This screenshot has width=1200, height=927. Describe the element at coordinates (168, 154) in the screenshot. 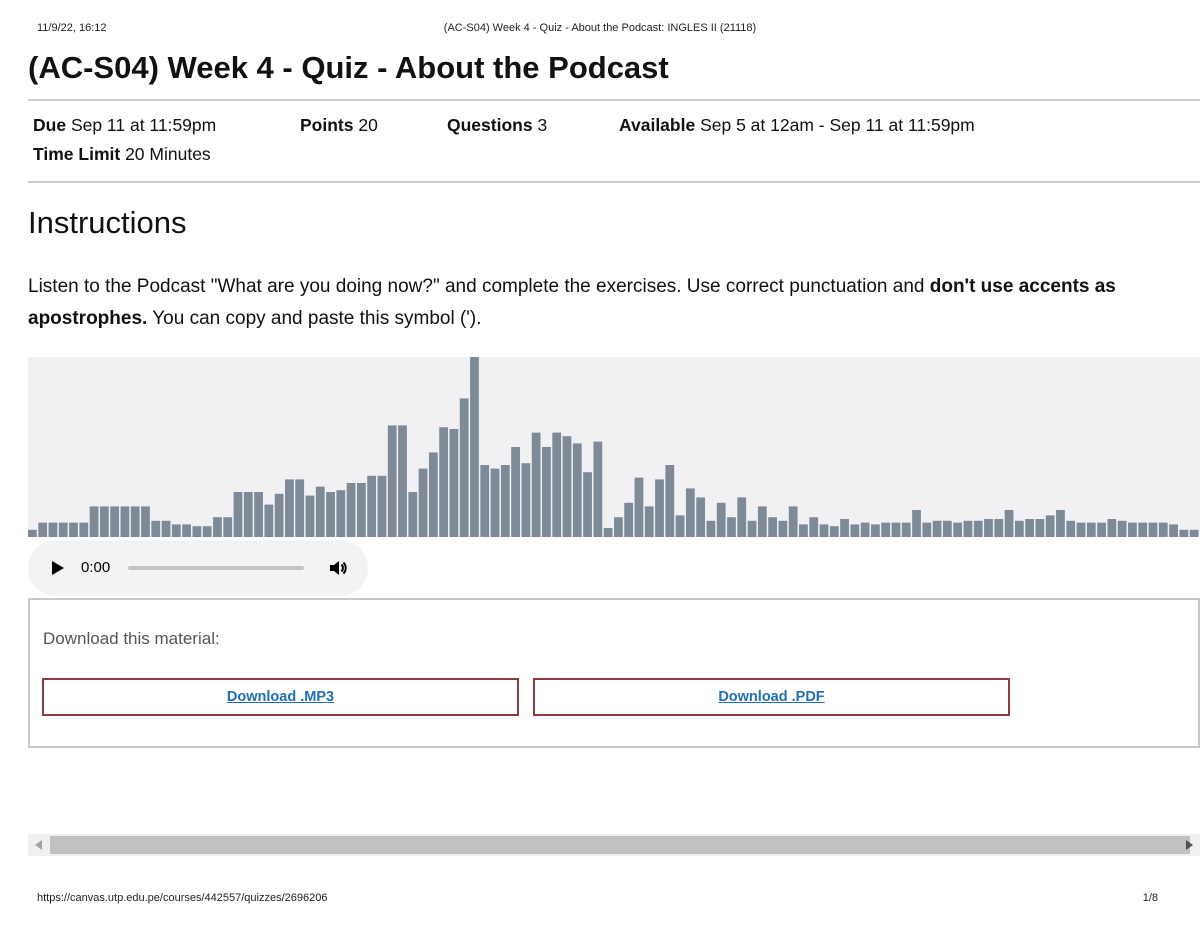

I see `time-limit-value: 20 Minutes` at that location.